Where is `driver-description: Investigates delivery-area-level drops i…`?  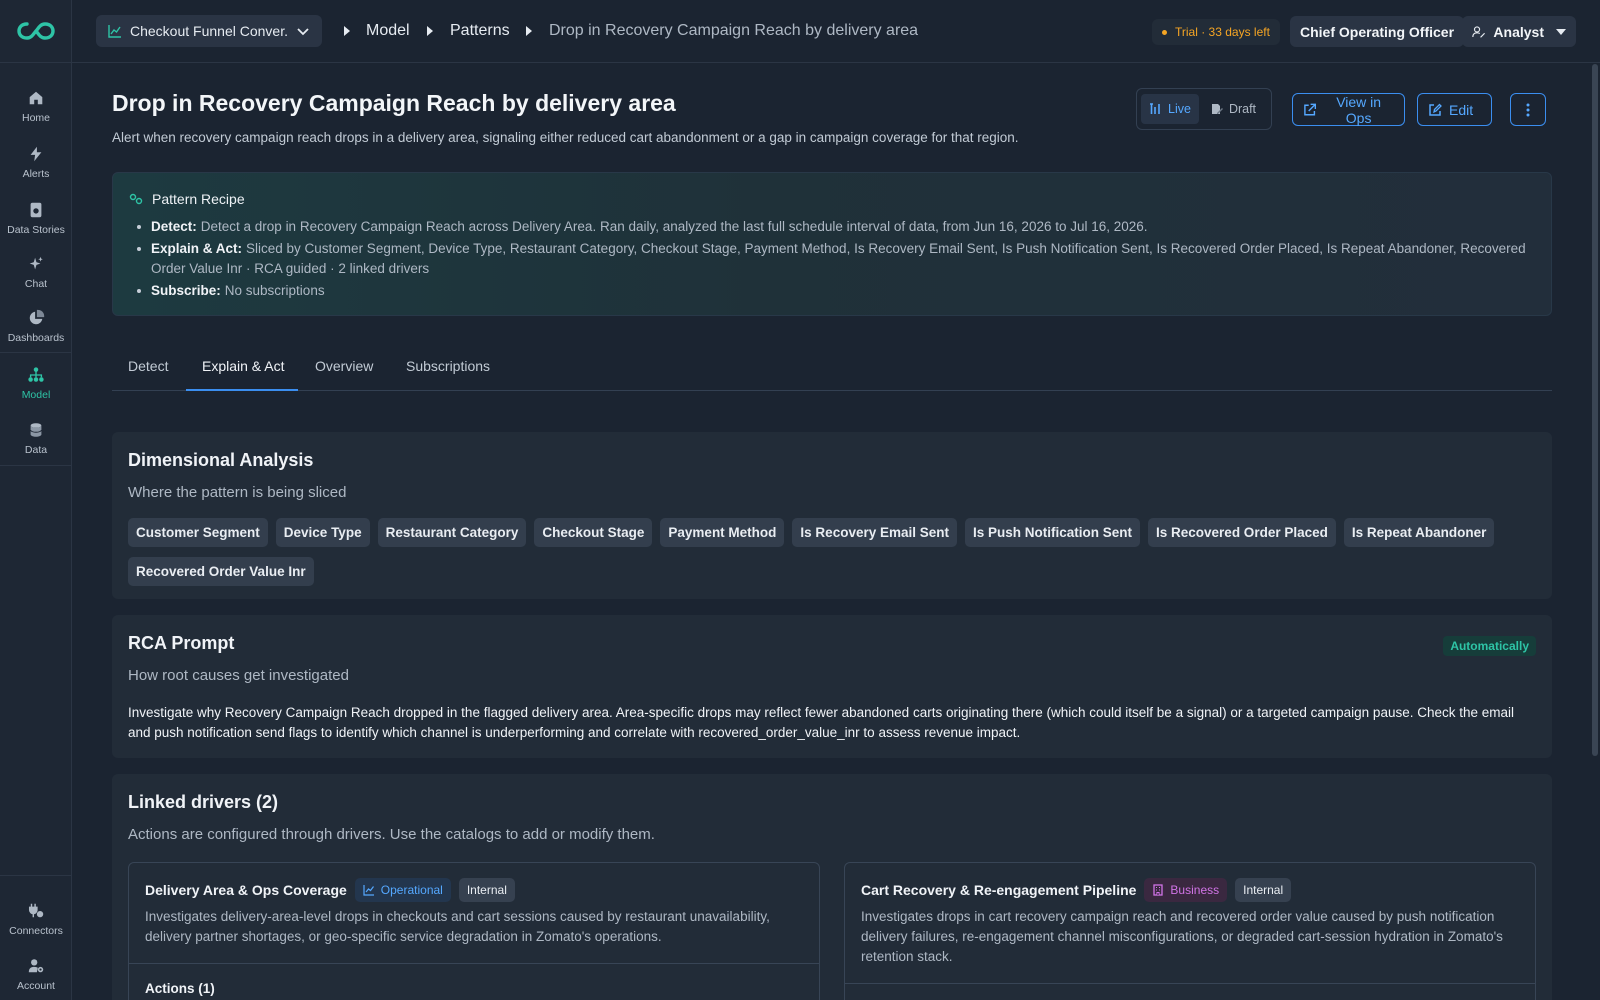
driver-description: Investigates delivery-area-level drops i… is located at coordinates (457, 926).